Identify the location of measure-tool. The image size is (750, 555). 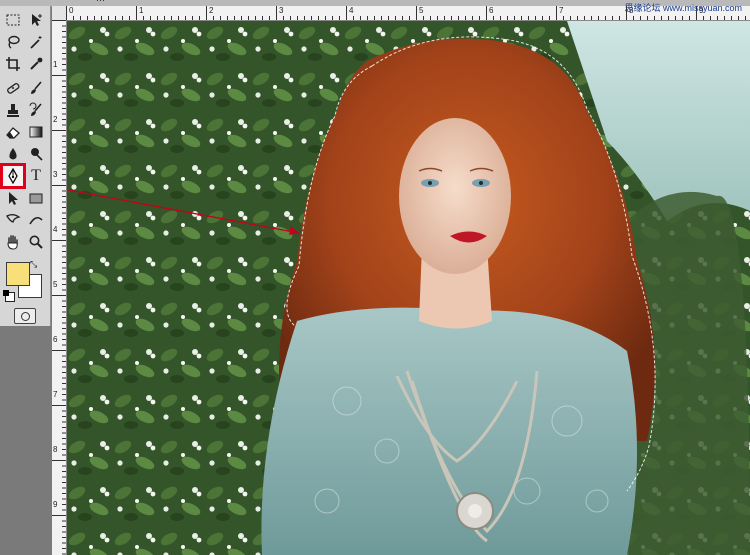
(36, 220).